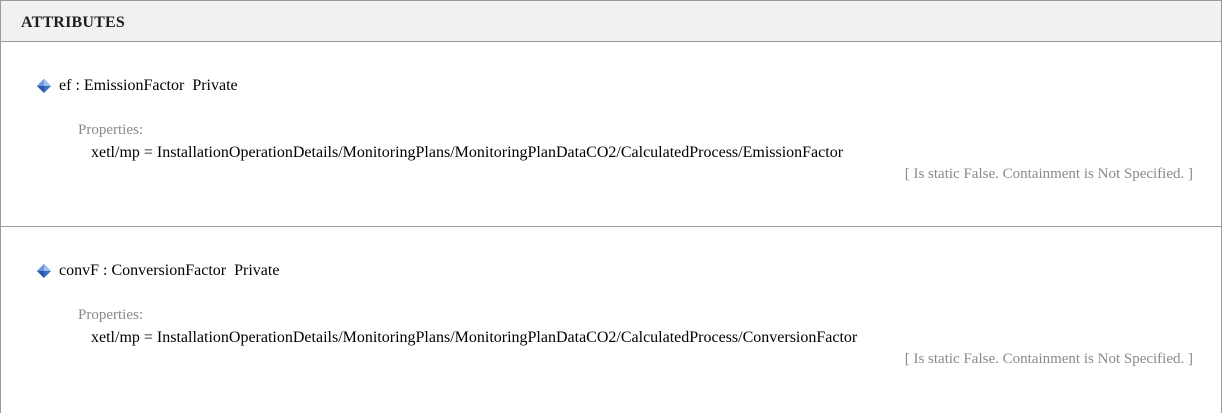  What do you see at coordinates (169, 270) in the screenshot?
I see `attribute-type: ConversionFactor` at bounding box center [169, 270].